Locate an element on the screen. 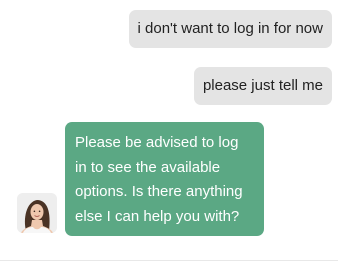 This screenshot has width=338, height=261. agent-avatar-icon is located at coordinates (37, 213).